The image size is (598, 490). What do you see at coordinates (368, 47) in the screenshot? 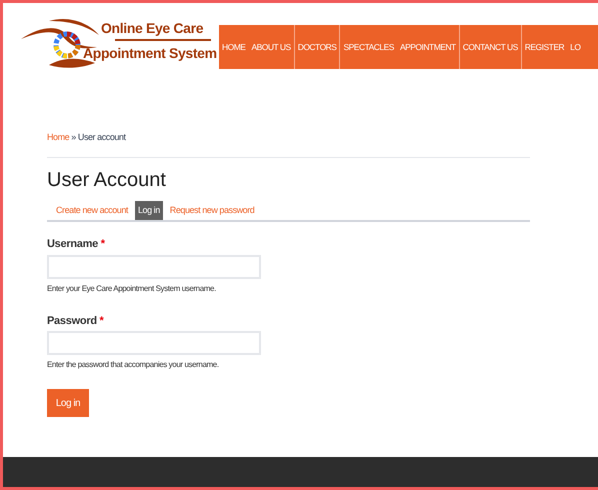
I see `nav-link: SPECTACLES` at bounding box center [368, 47].